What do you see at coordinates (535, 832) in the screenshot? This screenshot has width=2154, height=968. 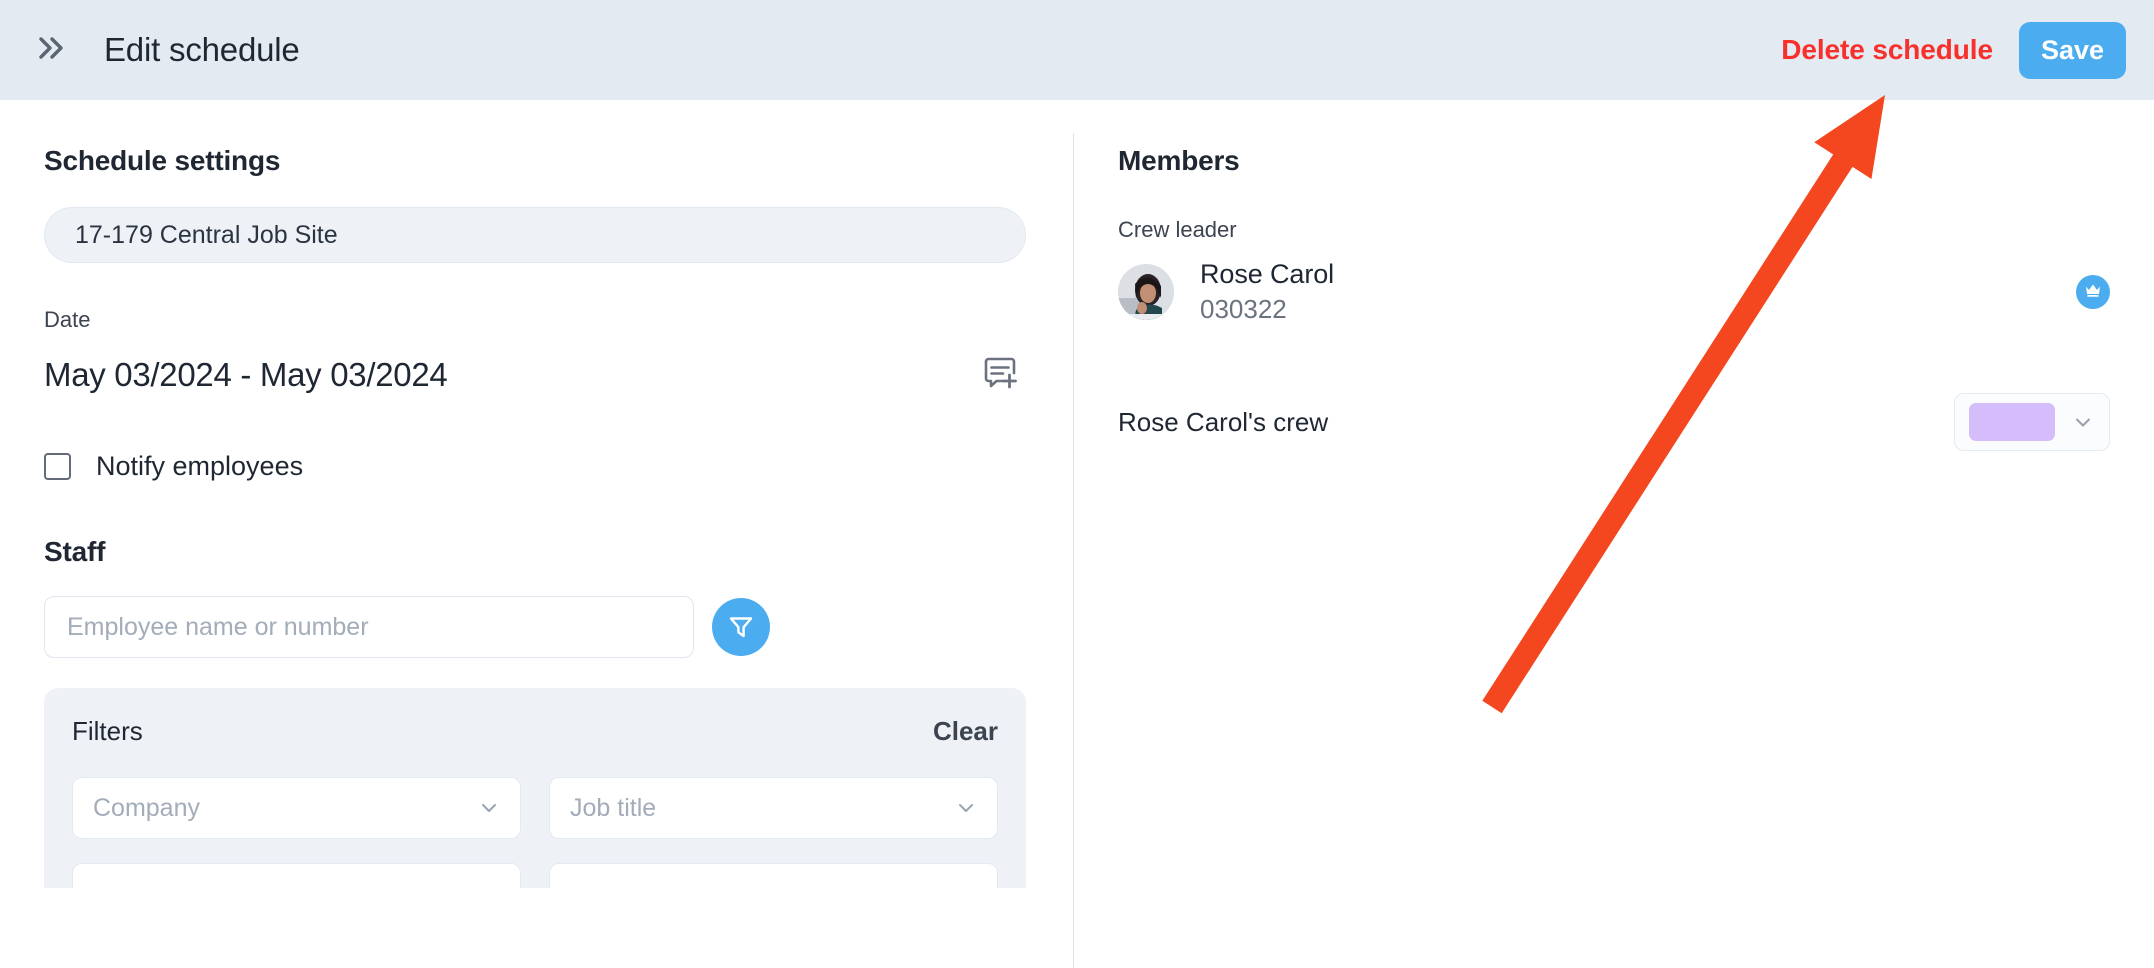 I see `filters-grid: Company Job title` at bounding box center [535, 832].